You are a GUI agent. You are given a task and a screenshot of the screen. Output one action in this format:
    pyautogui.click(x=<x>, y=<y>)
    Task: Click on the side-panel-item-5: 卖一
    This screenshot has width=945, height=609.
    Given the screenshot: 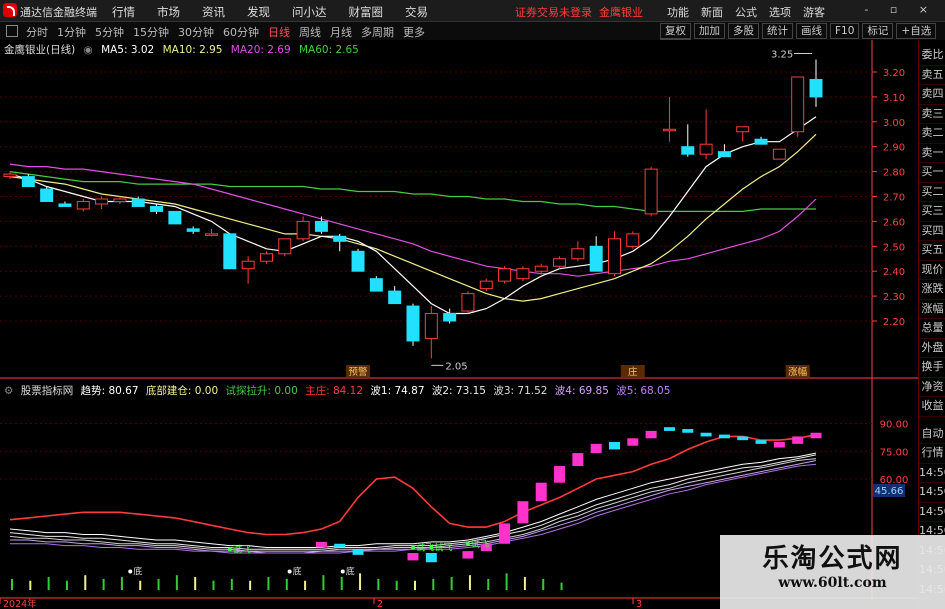 What is the action you would take?
    pyautogui.click(x=932, y=153)
    